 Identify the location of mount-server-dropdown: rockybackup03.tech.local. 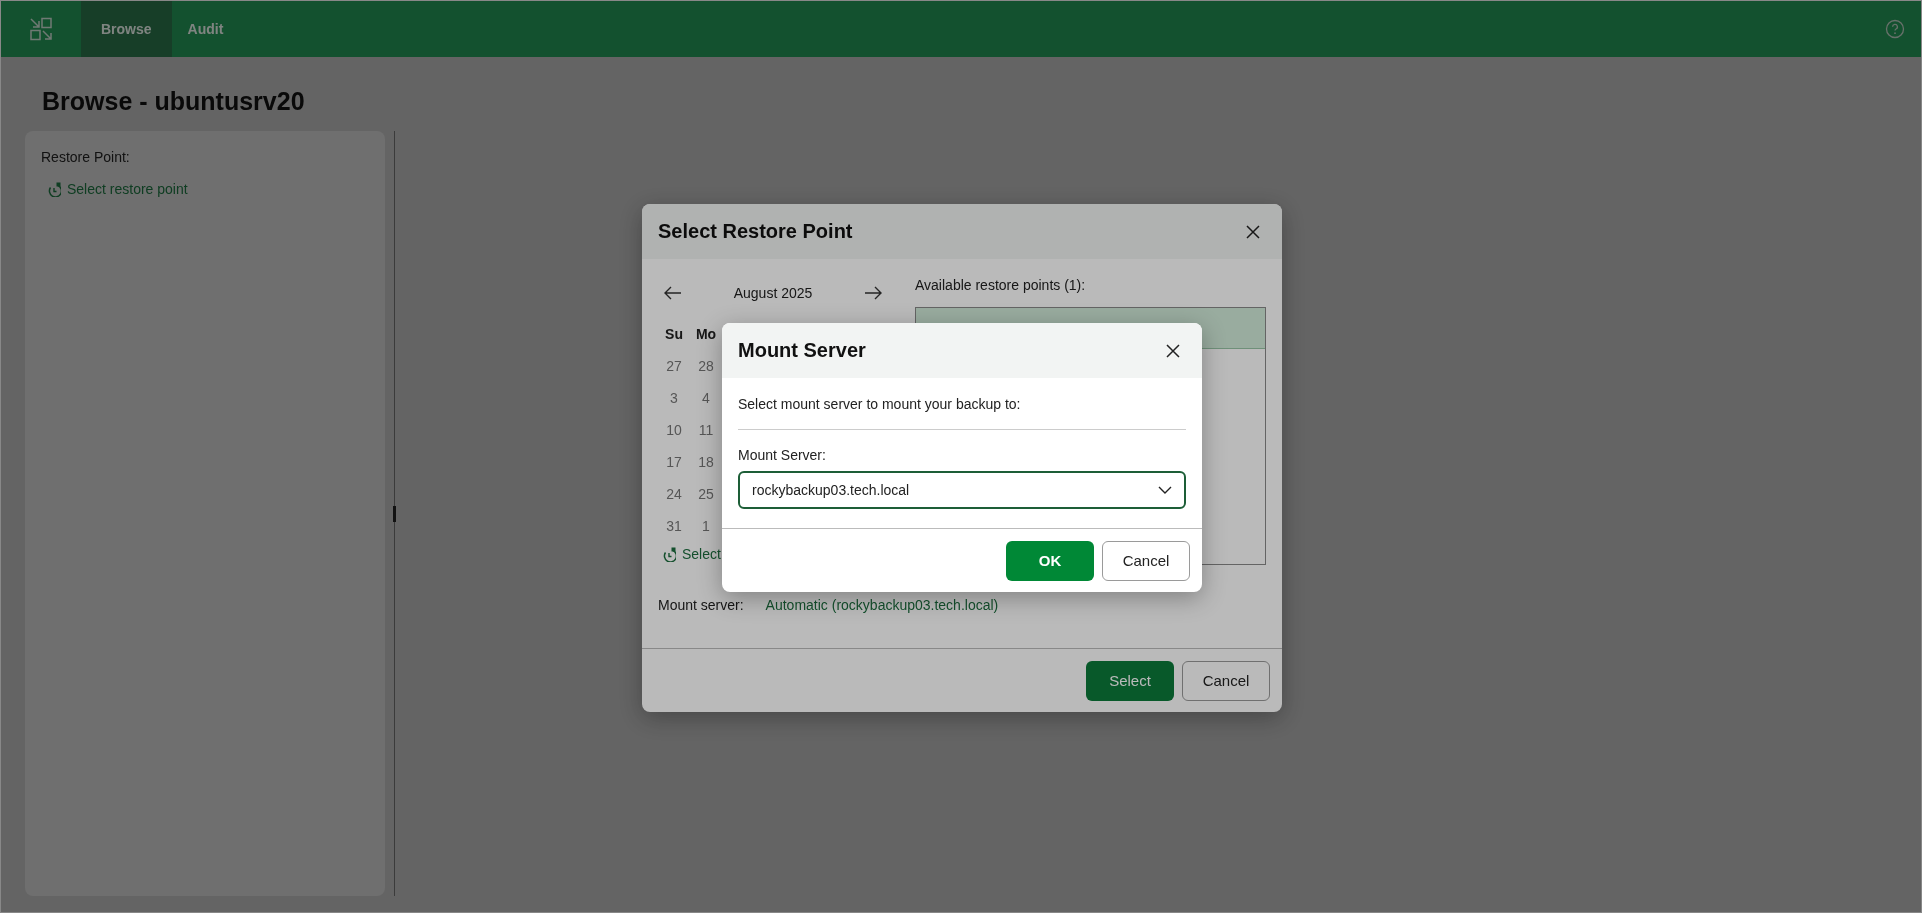
(962, 490).